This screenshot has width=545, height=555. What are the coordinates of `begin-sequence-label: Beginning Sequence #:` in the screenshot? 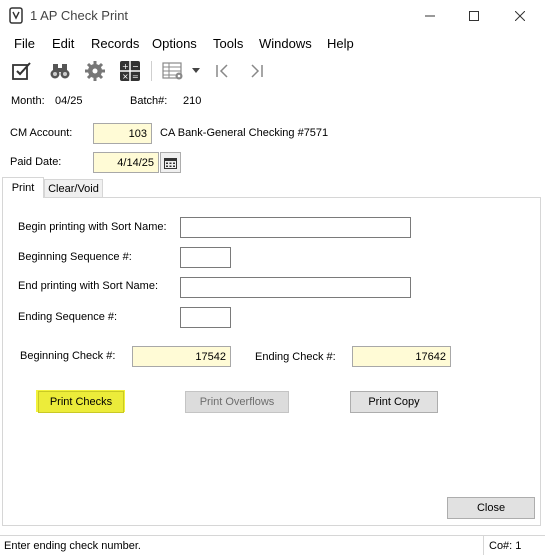 It's located at (75, 257).